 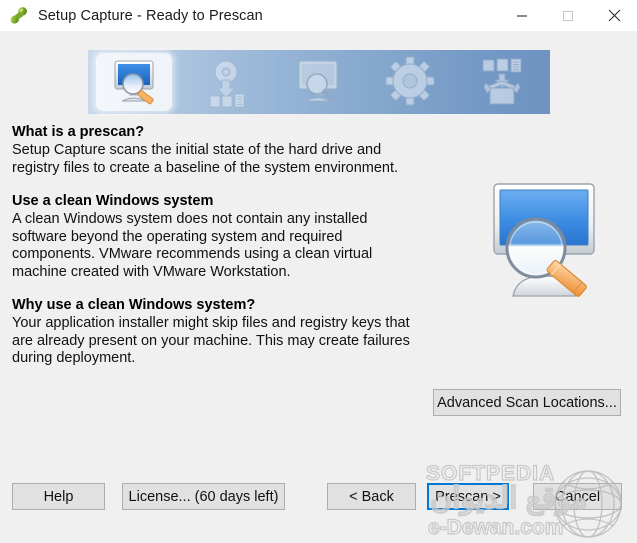 What do you see at coordinates (203, 496) in the screenshot?
I see `license-button: License... (60 days left)` at bounding box center [203, 496].